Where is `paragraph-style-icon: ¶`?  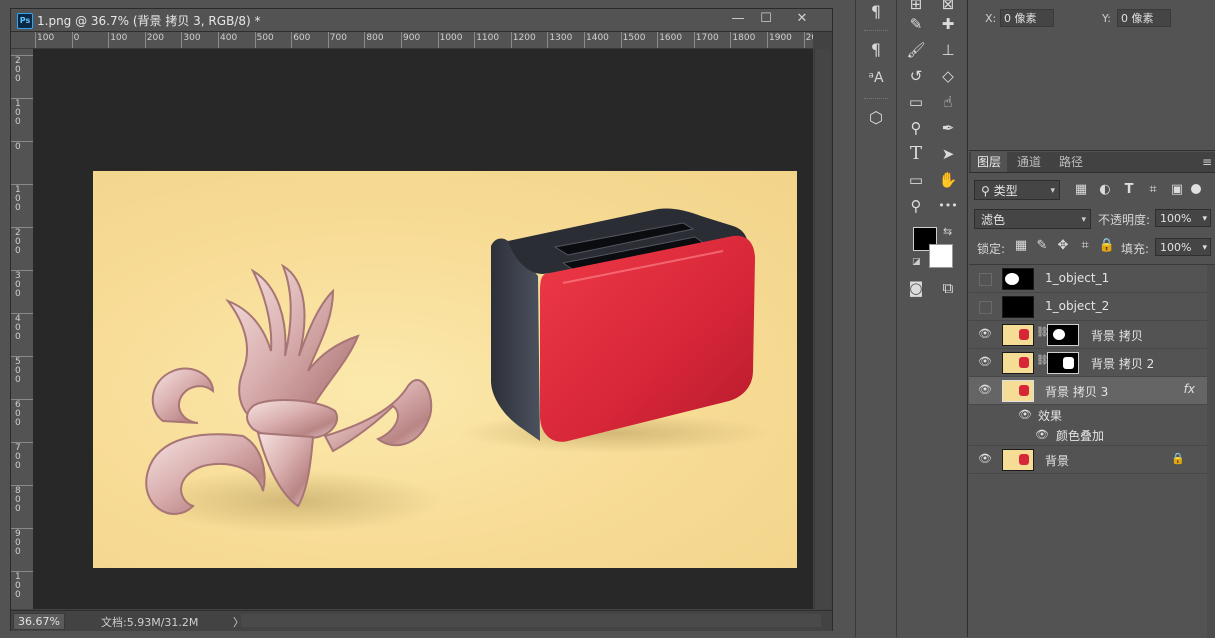
paragraph-style-icon: ¶ is located at coordinates (876, 50).